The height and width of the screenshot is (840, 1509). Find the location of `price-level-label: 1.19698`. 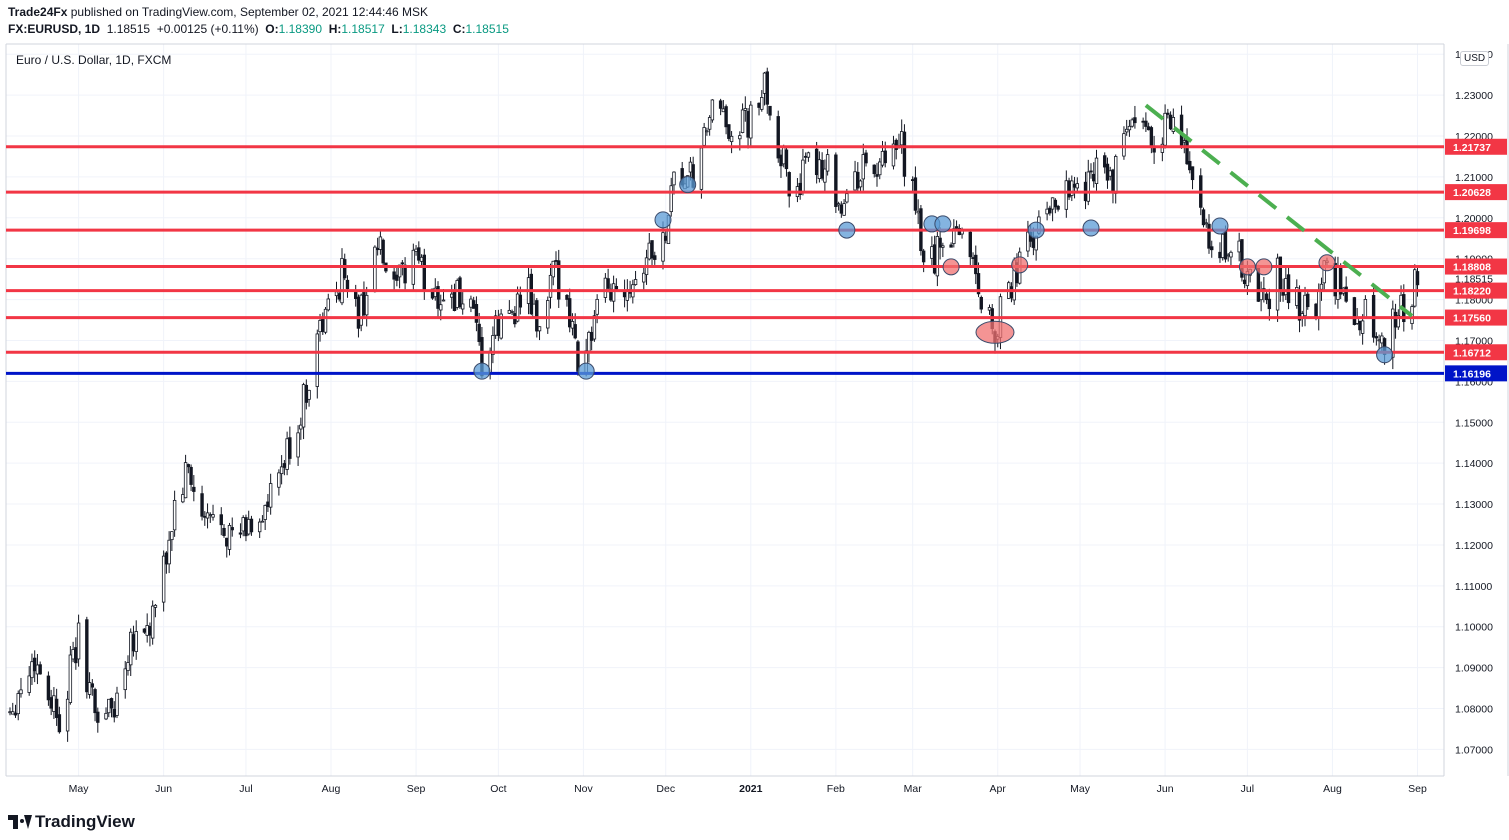

price-level-label: 1.19698 is located at coordinates (1472, 231).